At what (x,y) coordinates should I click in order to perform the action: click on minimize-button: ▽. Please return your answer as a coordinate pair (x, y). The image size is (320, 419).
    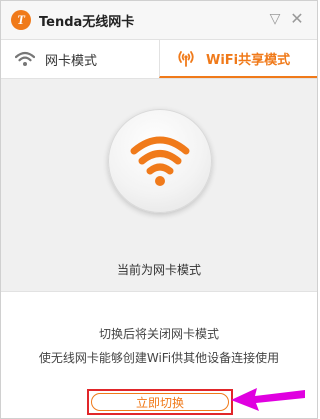
    Looking at the image, I should click on (275, 19).